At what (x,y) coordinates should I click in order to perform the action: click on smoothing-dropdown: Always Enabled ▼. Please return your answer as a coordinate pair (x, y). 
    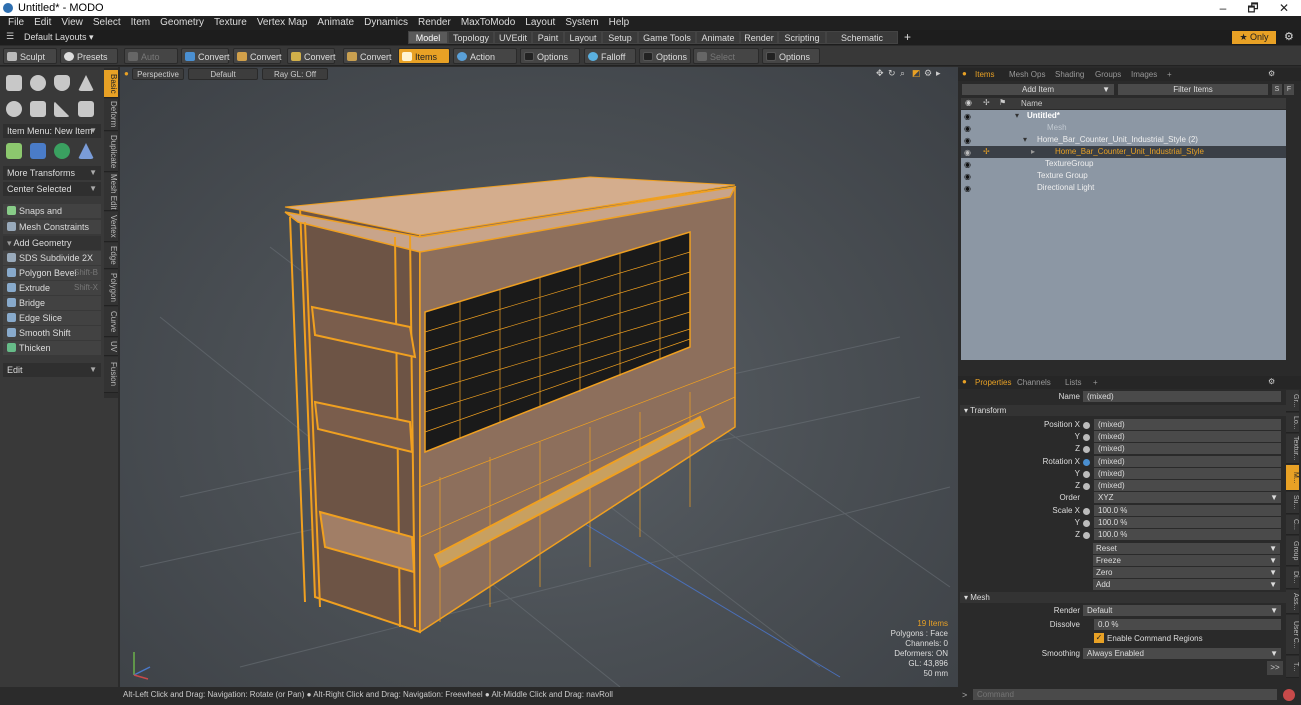
    Looking at the image, I should click on (1182, 653).